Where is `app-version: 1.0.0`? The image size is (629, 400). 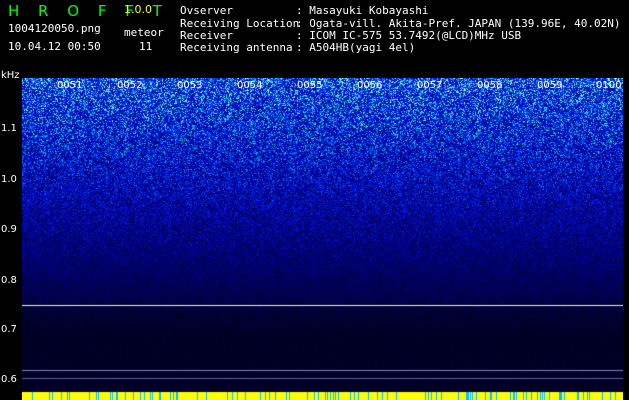 app-version: 1.0.0 is located at coordinates (138, 9).